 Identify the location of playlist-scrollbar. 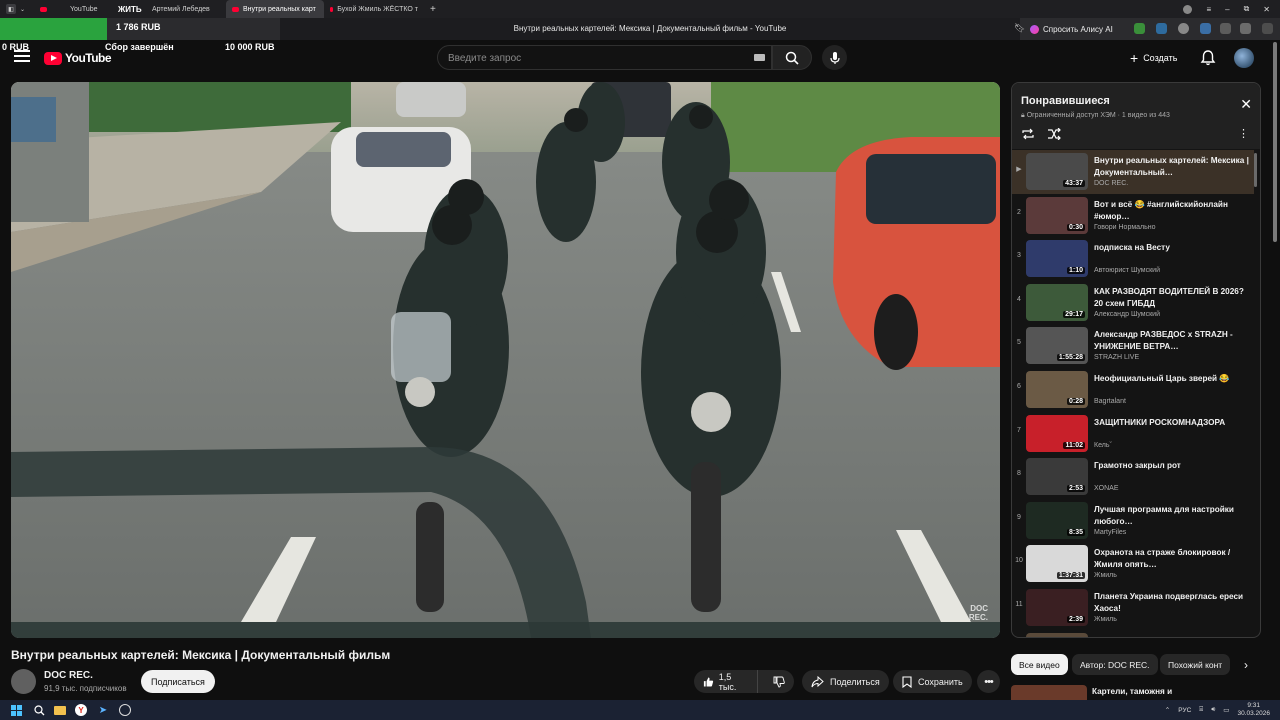
(1255, 170).